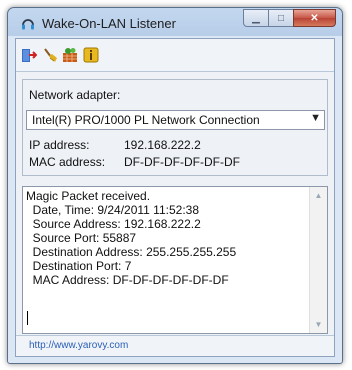  I want to click on close-button: ✕, so click(314, 18).